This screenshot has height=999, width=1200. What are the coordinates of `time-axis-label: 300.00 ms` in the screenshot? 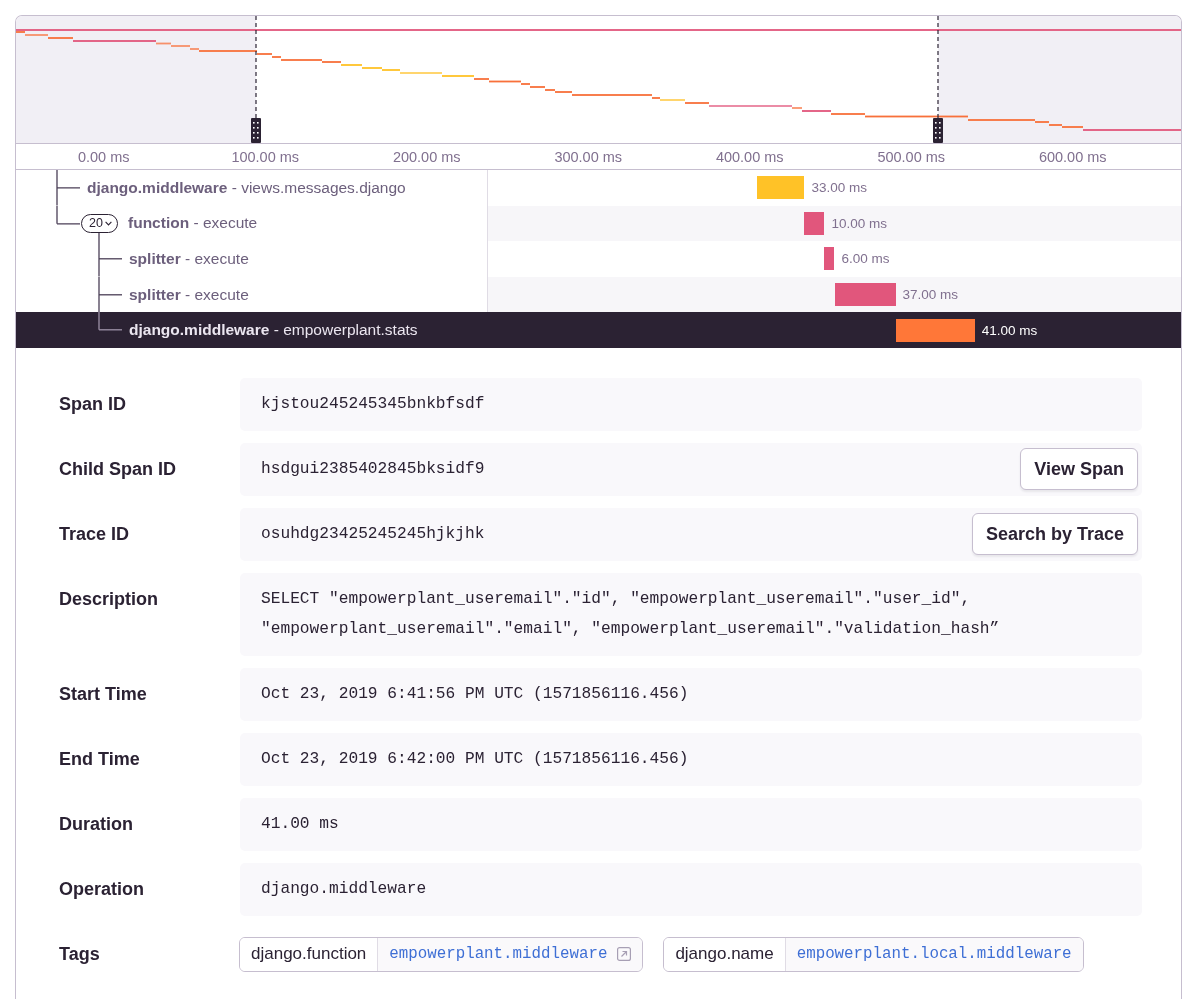 It's located at (588, 156).